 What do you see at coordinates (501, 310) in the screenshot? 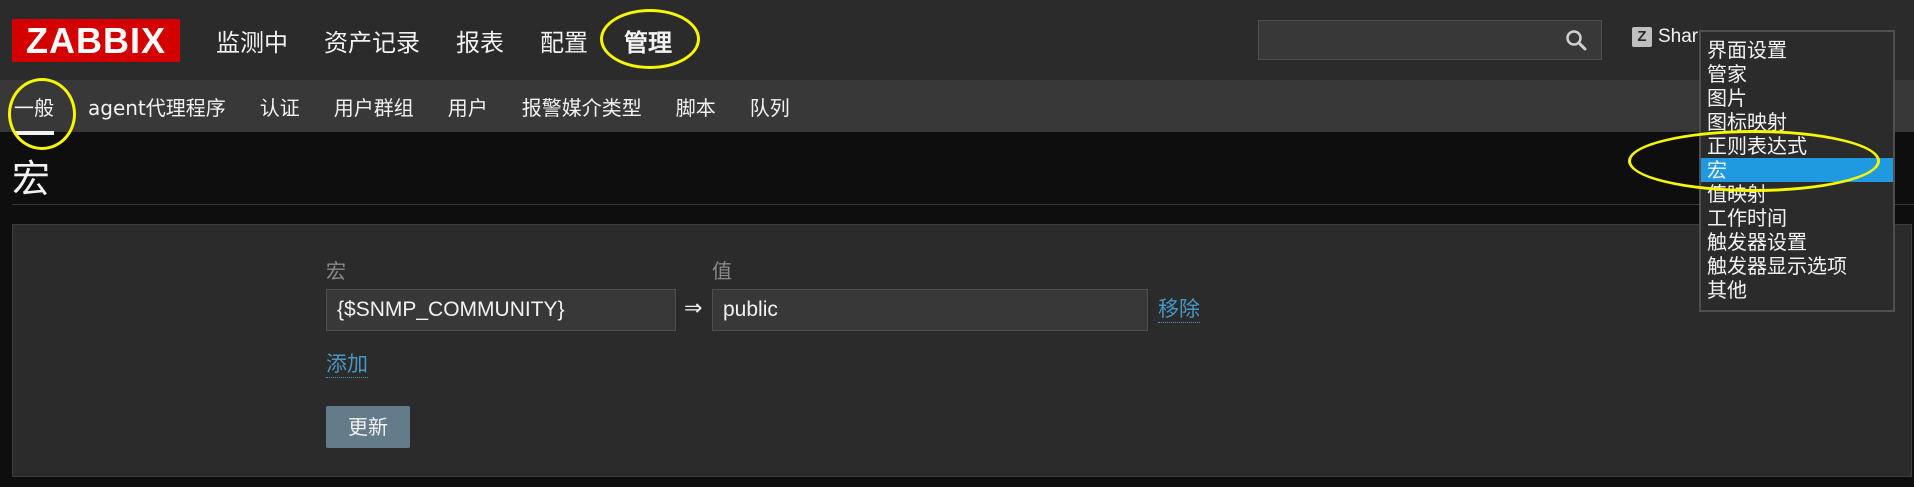
I see `macro-name-input: {$SNMP_COMMUNITY}` at bounding box center [501, 310].